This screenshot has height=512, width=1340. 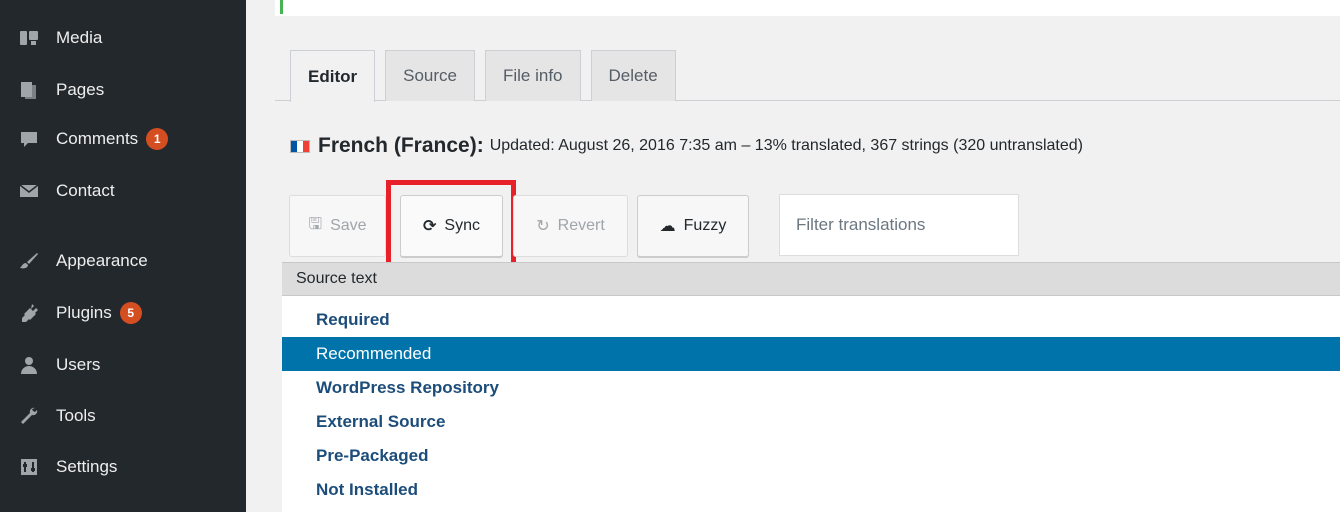 What do you see at coordinates (281, 7) in the screenshot?
I see `notice-accent` at bounding box center [281, 7].